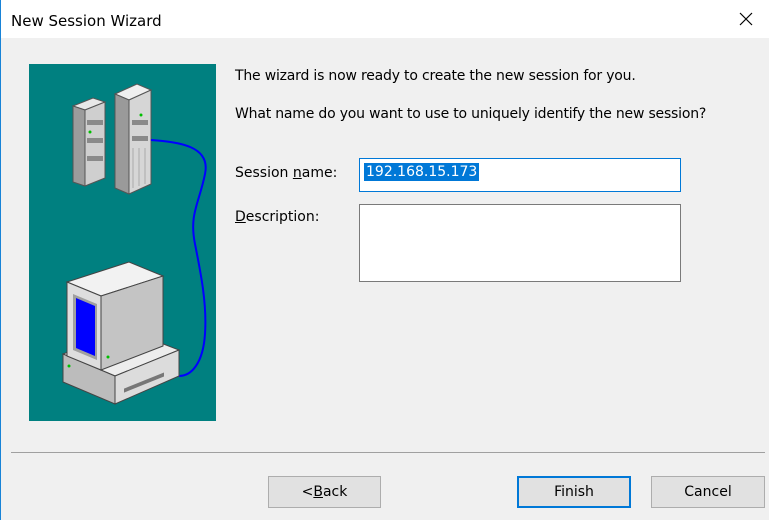  What do you see at coordinates (297, 173) in the screenshot?
I see `session-name-label-mnemonic: n` at bounding box center [297, 173].